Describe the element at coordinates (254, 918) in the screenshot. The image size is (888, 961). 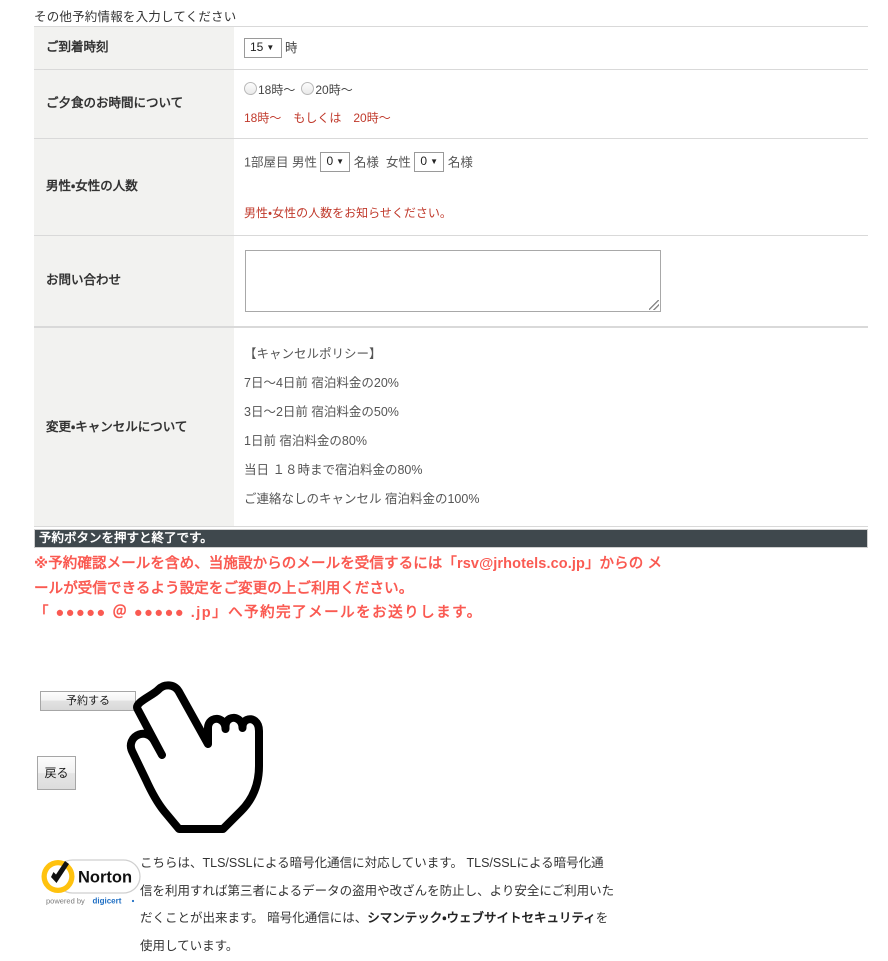
I see `ssl-line-3-a: だくことが出来ます。 暗号化通信には、` at that location.